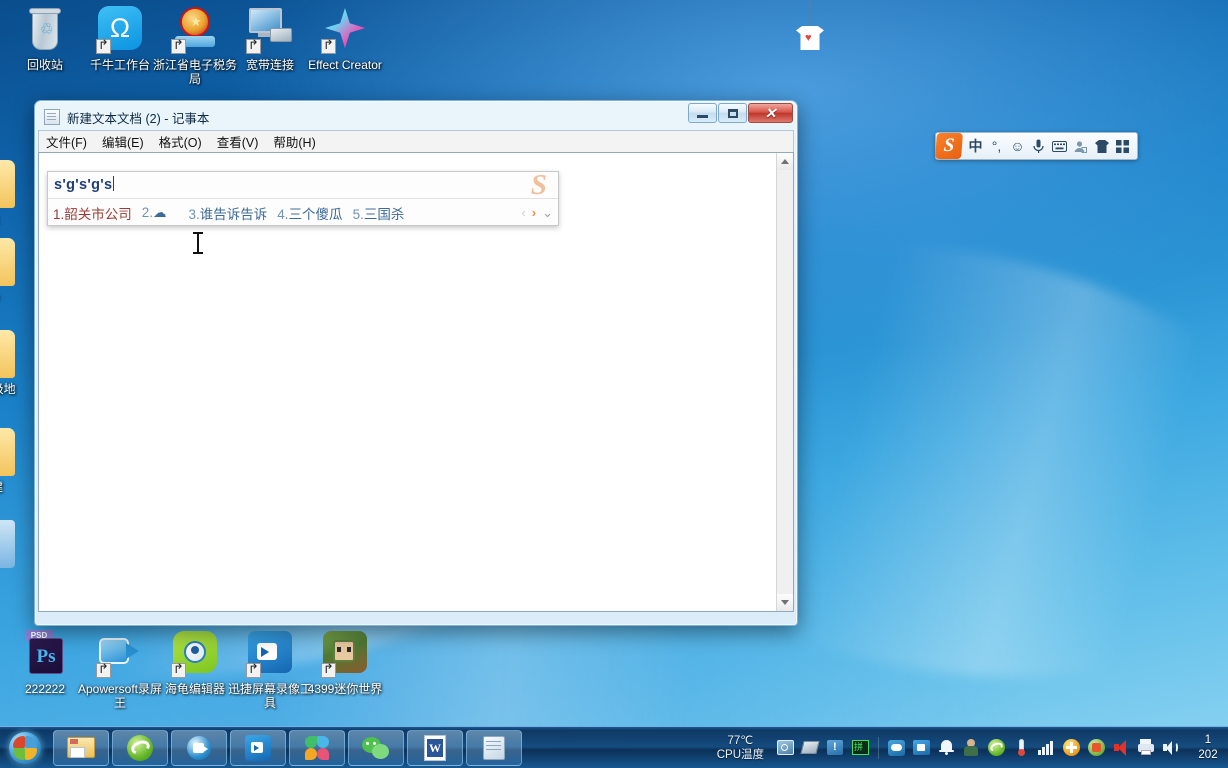  I want to click on sogou-watermark-logo-icon: S, so click(539, 186).